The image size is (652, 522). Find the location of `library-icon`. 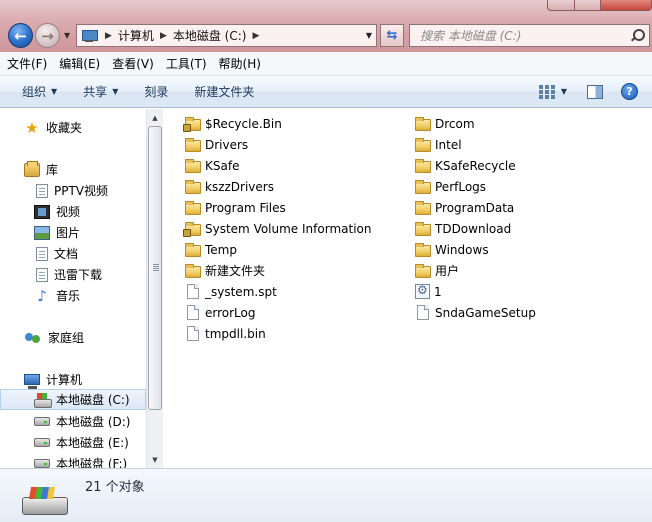

library-icon is located at coordinates (32, 168).